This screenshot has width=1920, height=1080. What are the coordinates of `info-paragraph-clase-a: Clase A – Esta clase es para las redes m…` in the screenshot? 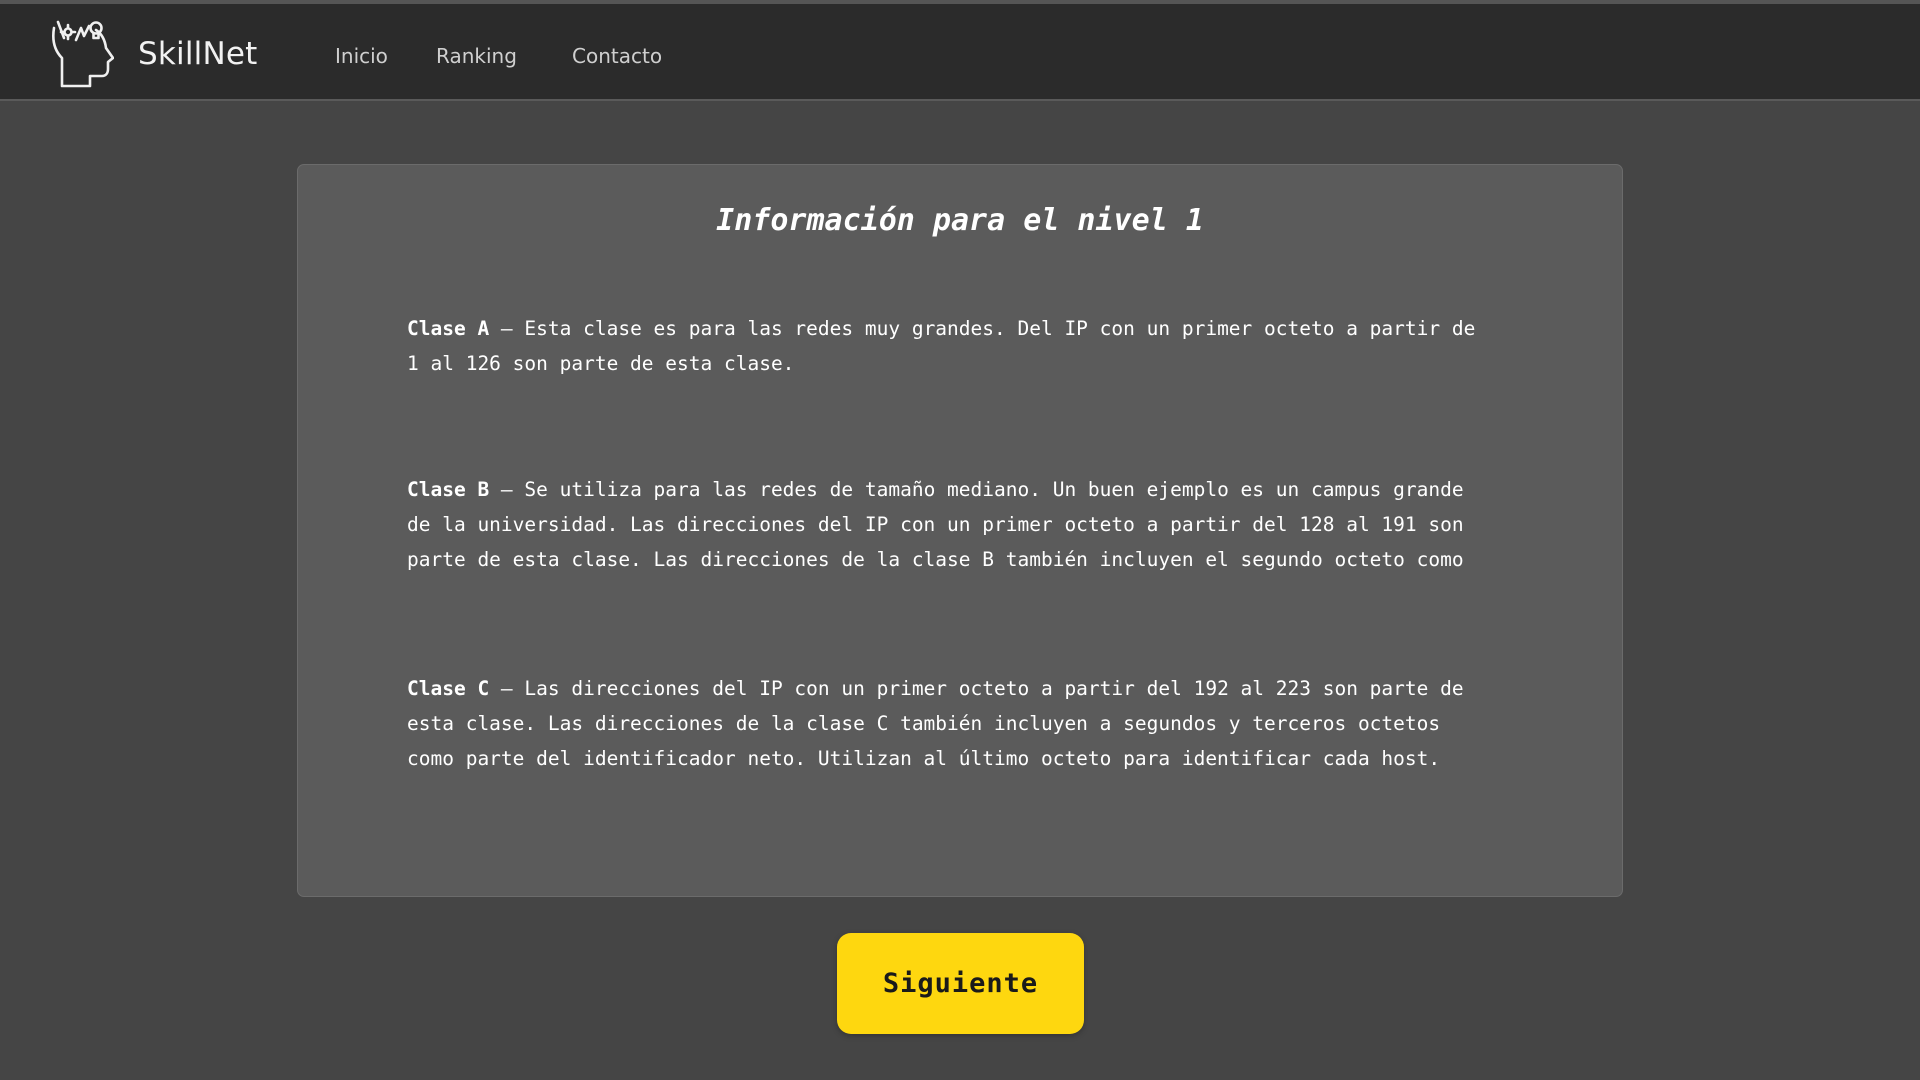 It's located at (947, 346).